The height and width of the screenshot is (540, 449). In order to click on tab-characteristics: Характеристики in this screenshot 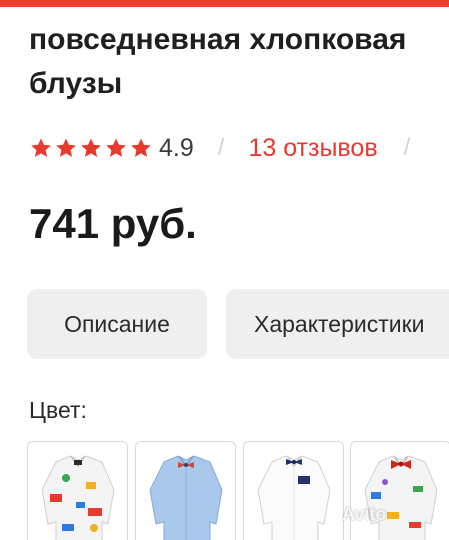, I will do `click(337, 324)`.